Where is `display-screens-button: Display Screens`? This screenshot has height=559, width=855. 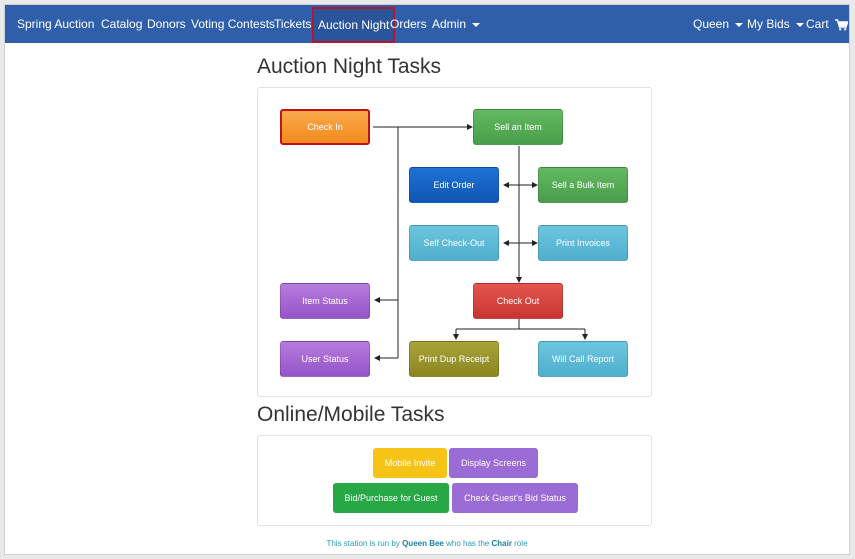 display-screens-button: Display Screens is located at coordinates (493, 463).